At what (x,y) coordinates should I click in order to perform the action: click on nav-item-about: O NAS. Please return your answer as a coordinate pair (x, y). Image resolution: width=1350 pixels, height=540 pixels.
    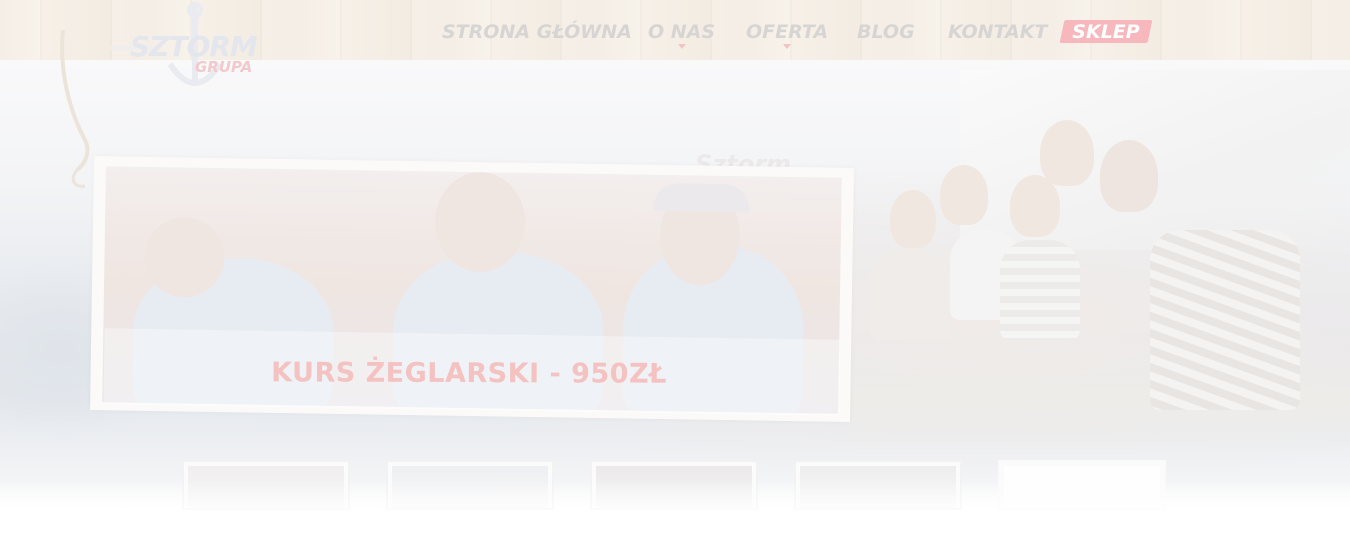
    Looking at the image, I should click on (682, 33).